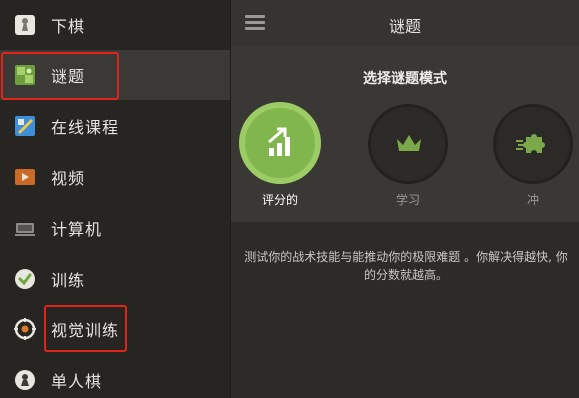 The height and width of the screenshot is (398, 579). What do you see at coordinates (25, 279) in the screenshot?
I see `check-icon` at bounding box center [25, 279].